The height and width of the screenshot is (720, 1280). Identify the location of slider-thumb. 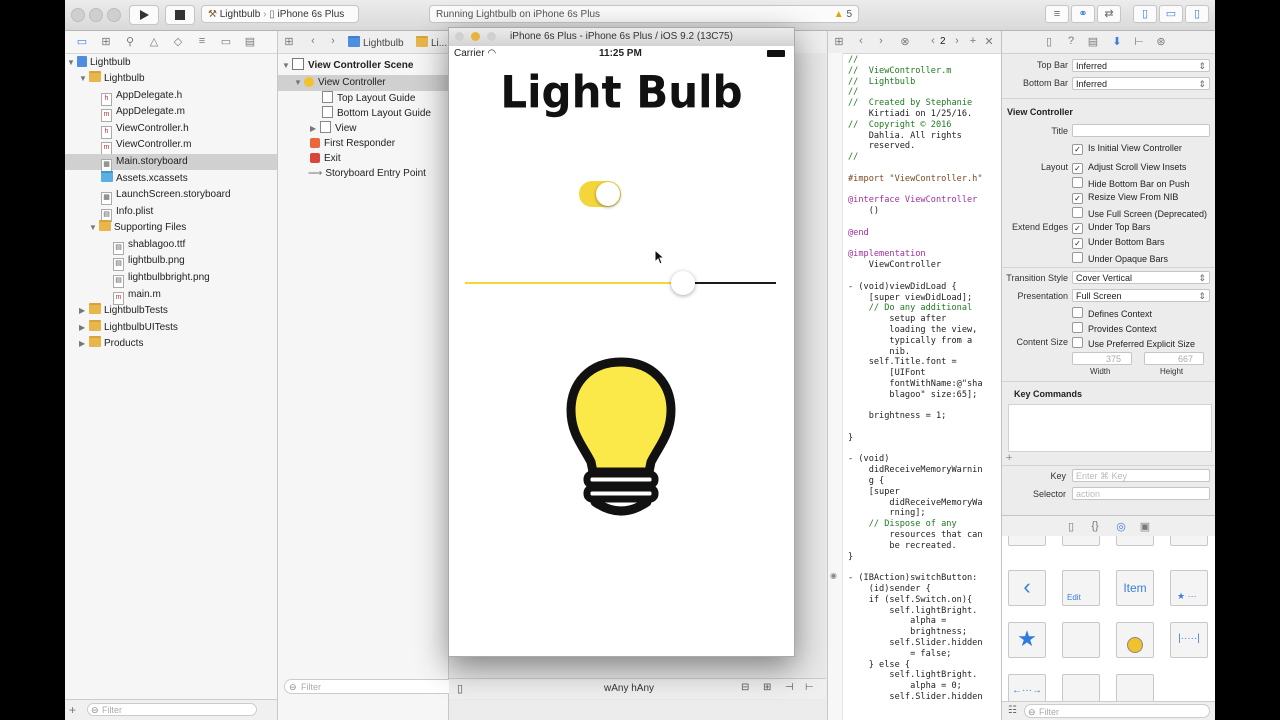
(683, 283).